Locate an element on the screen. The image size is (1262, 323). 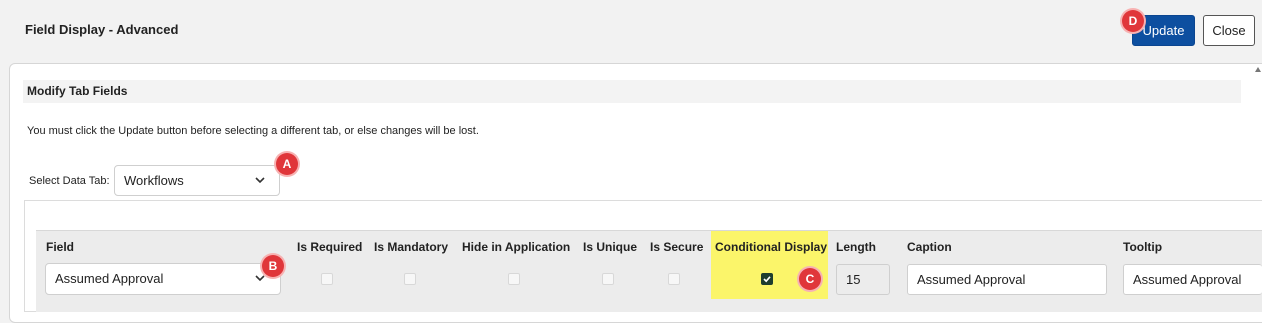
hide-in-application-checkbox is located at coordinates (514, 279).